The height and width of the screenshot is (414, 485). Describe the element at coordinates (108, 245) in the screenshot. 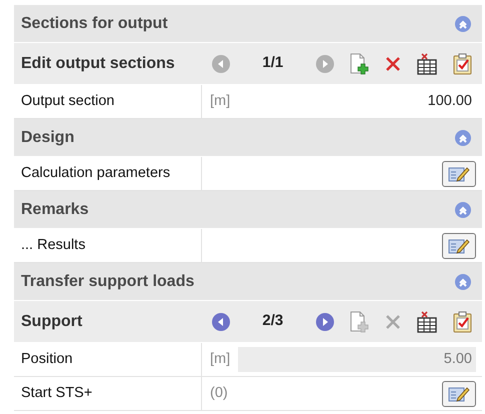

I see `field-label: ... Results` at that location.